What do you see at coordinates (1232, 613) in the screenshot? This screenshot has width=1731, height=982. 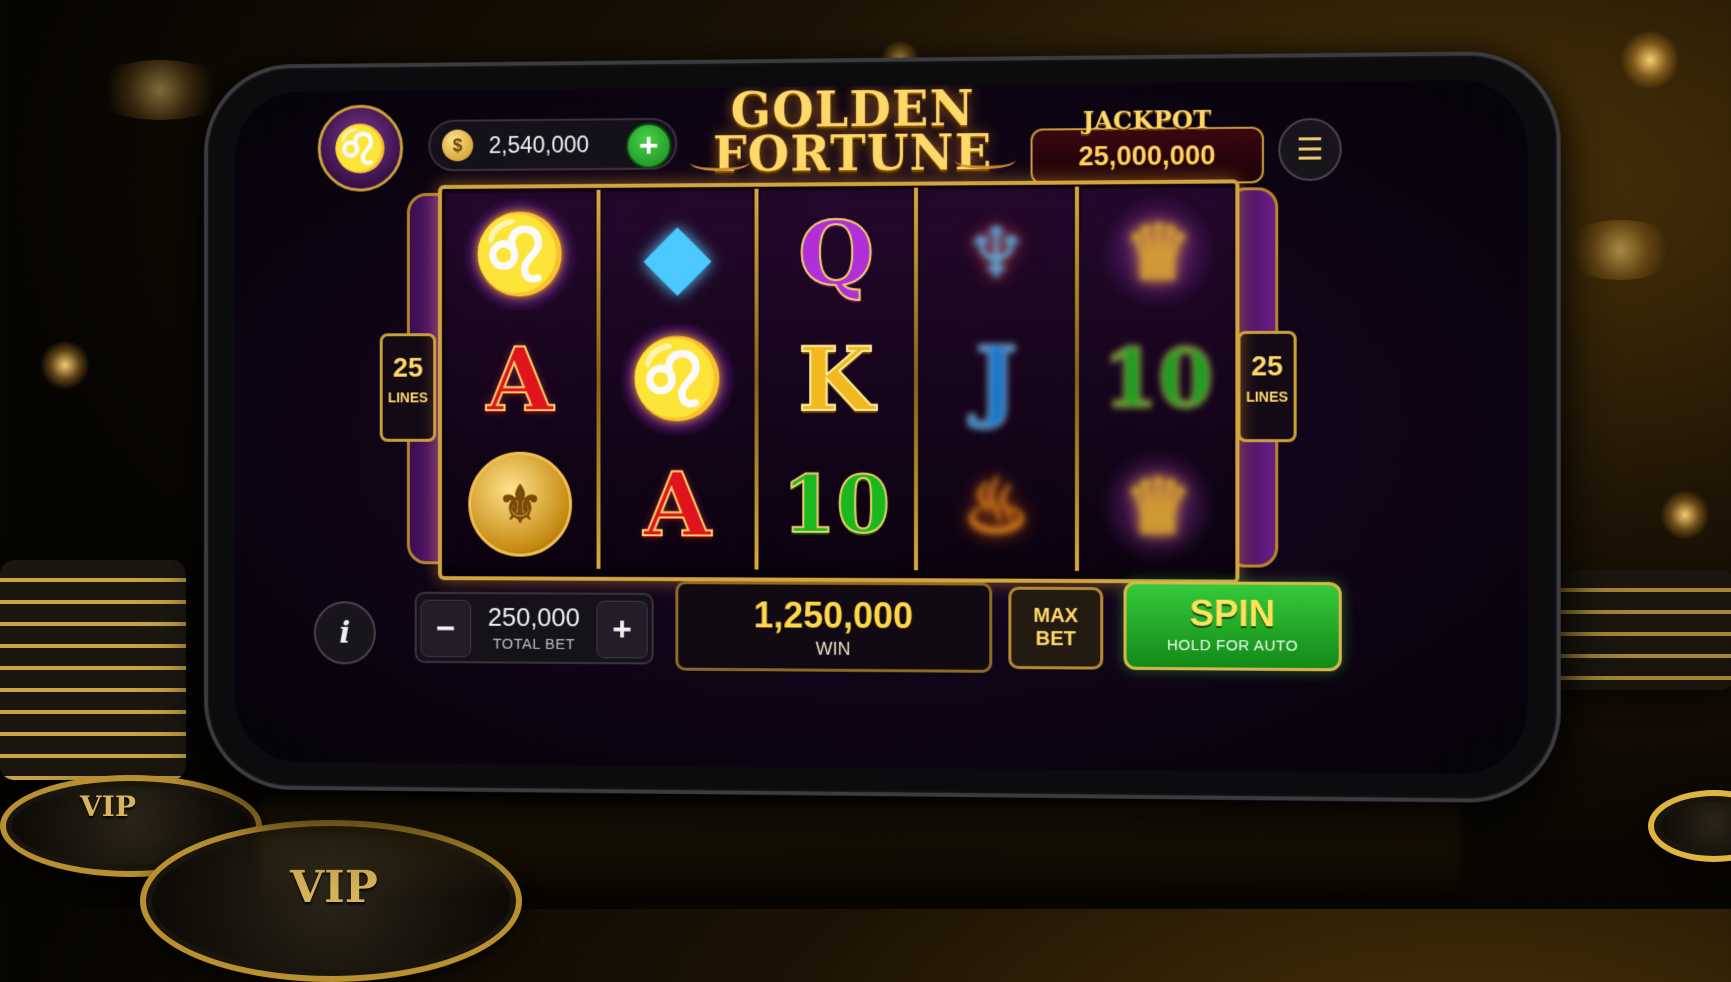 I see `spin-label: SPIN` at bounding box center [1232, 613].